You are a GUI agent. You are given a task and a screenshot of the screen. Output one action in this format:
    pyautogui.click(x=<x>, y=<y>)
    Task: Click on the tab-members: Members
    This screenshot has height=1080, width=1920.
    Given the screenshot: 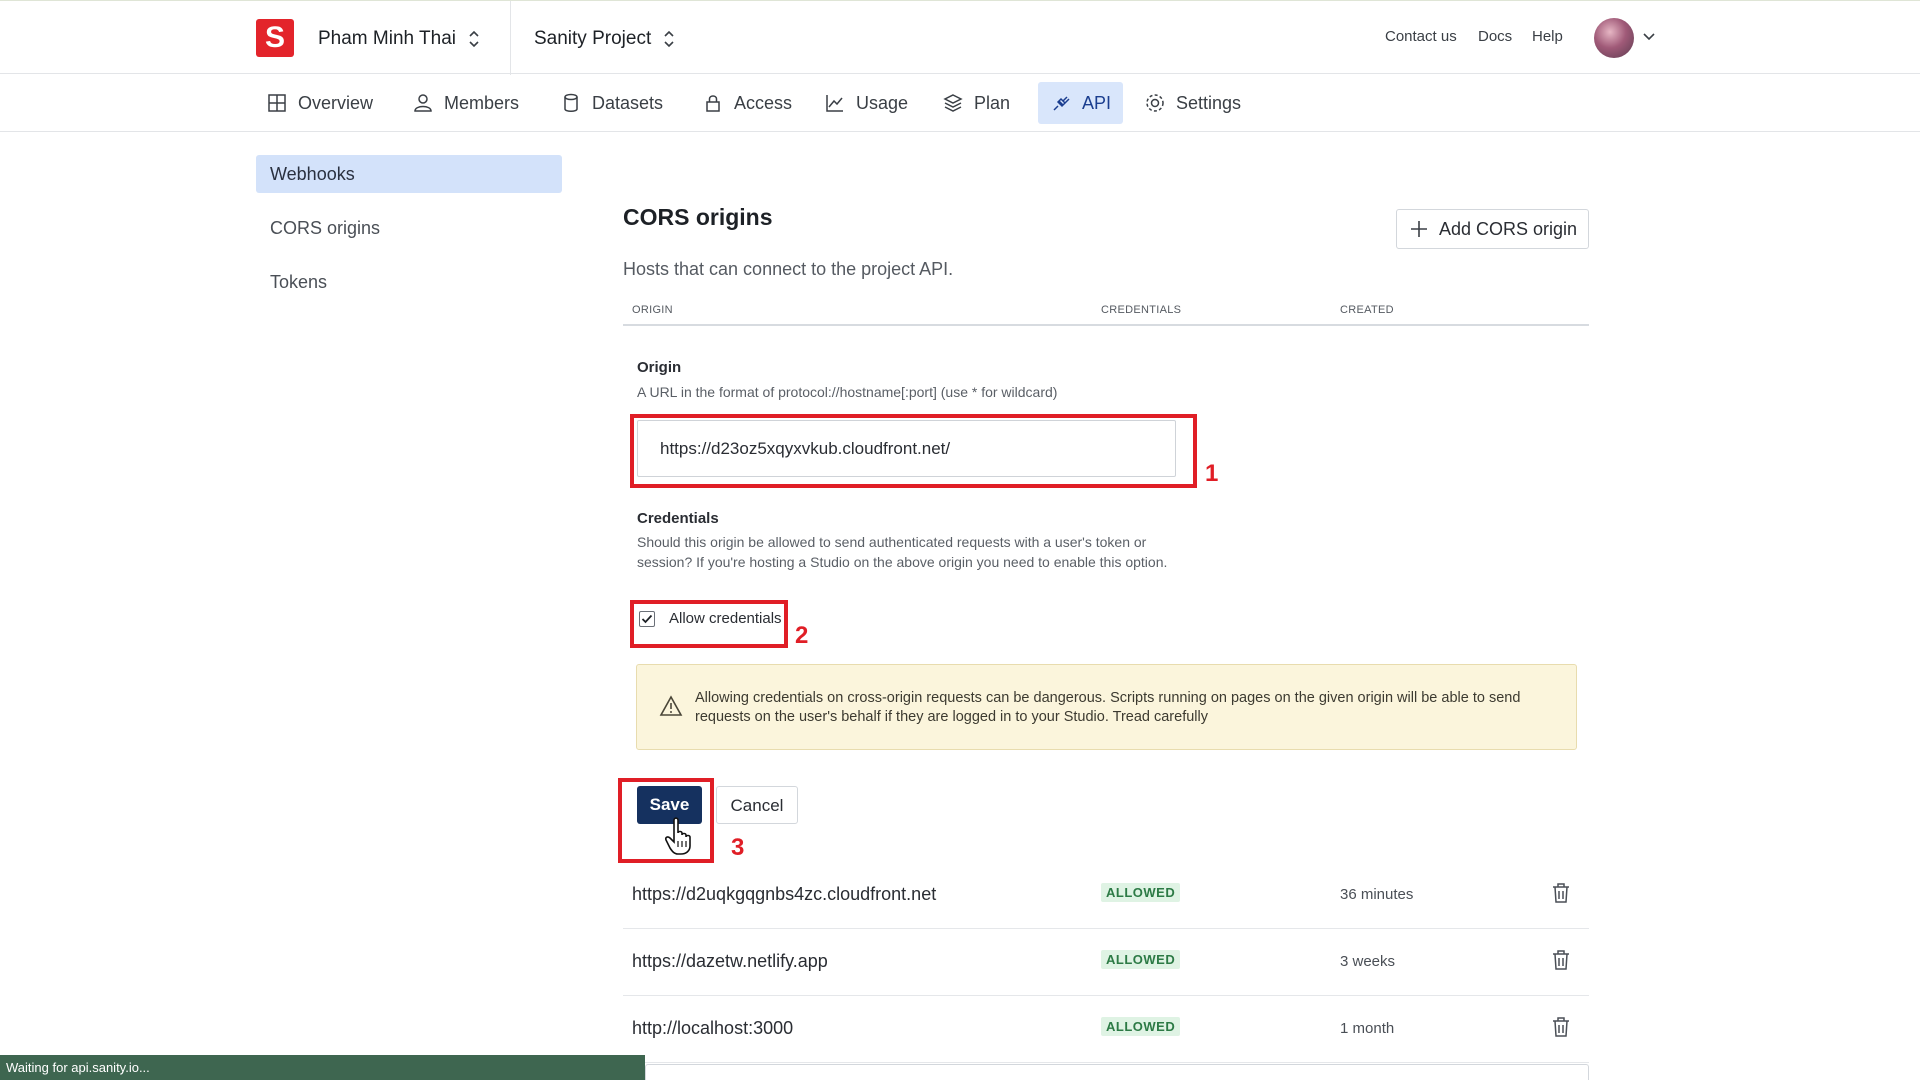 What is the action you would take?
    pyautogui.click(x=465, y=103)
    